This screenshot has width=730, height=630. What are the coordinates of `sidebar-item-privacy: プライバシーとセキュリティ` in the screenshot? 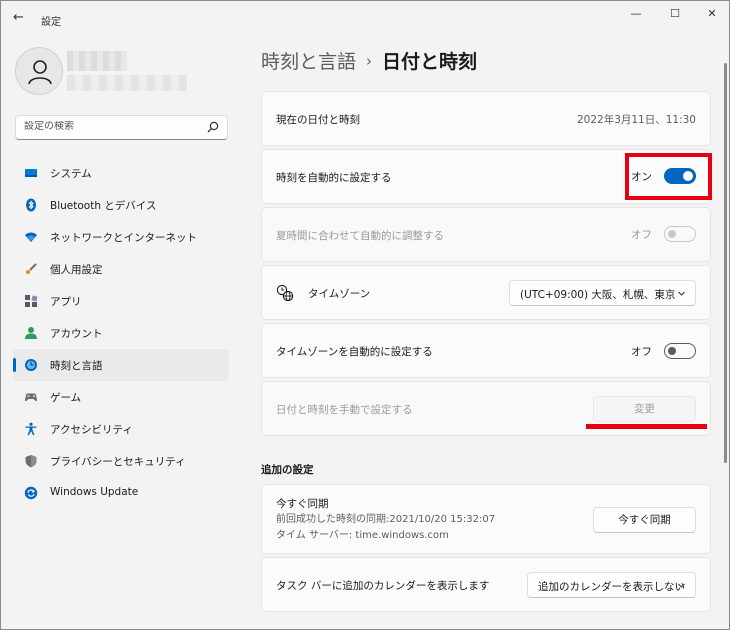 It's located at (121, 461).